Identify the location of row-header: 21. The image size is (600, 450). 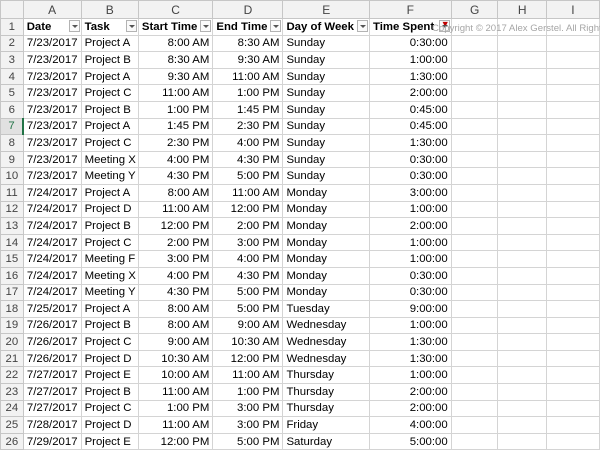
(12, 358).